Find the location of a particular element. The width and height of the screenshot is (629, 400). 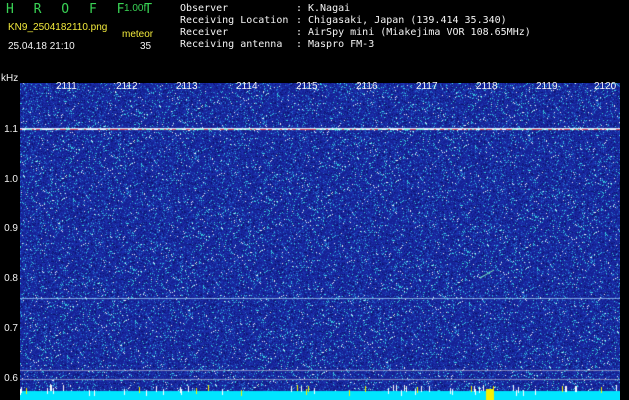

x-tick-label: 2120 is located at coordinates (605, 86).